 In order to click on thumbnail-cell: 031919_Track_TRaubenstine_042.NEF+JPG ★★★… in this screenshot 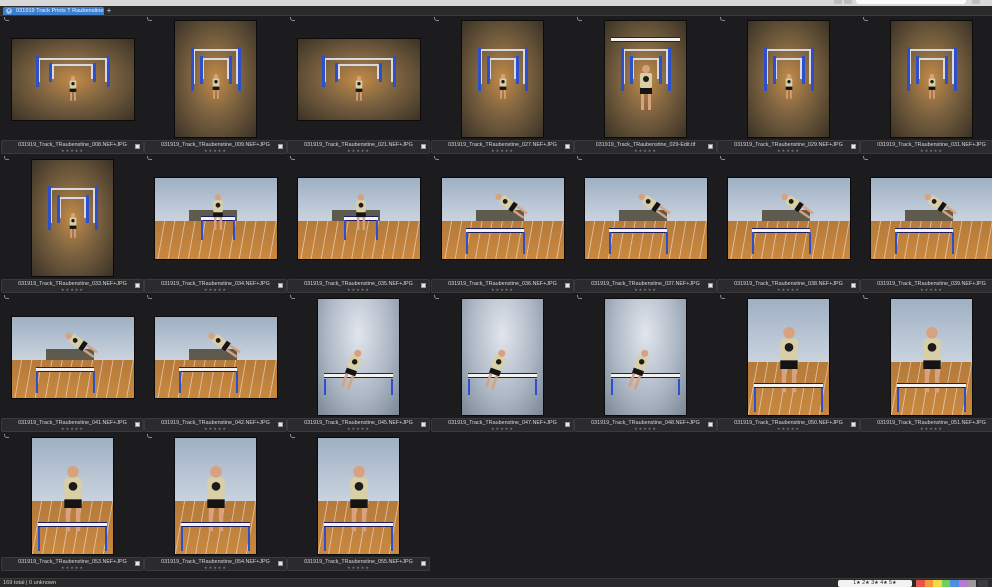, I will do `click(215, 364)`.